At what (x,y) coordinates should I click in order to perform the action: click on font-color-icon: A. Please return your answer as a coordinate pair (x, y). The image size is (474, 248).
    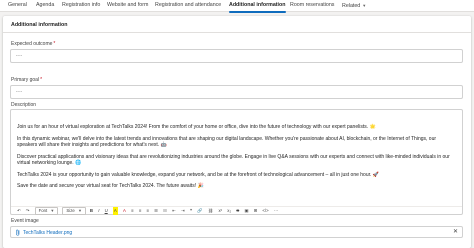
    Looking at the image, I should click on (124, 211).